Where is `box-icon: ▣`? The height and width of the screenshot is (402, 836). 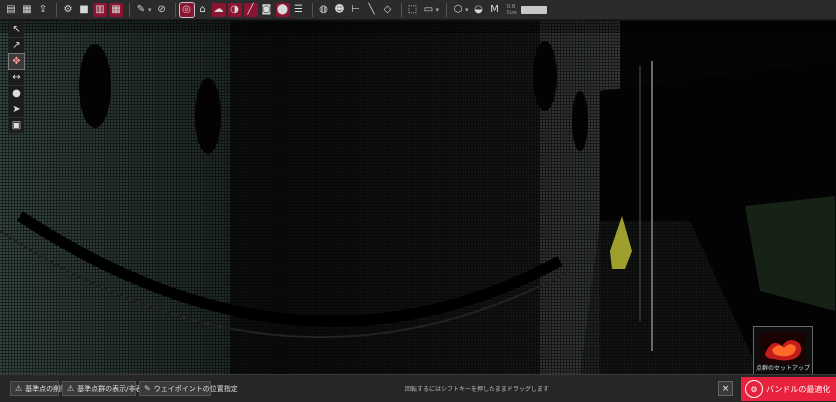 box-icon: ▣ is located at coordinates (16, 125).